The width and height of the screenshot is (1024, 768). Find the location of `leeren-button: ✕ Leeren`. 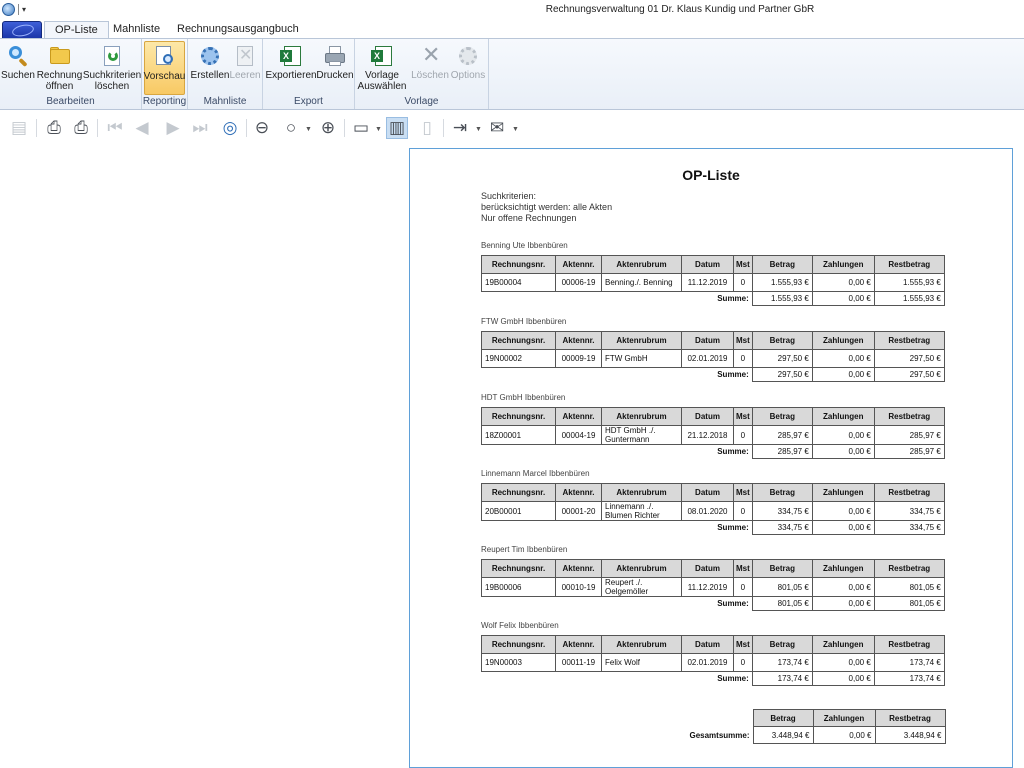

leeren-button: ✕ Leeren is located at coordinates (245, 61).